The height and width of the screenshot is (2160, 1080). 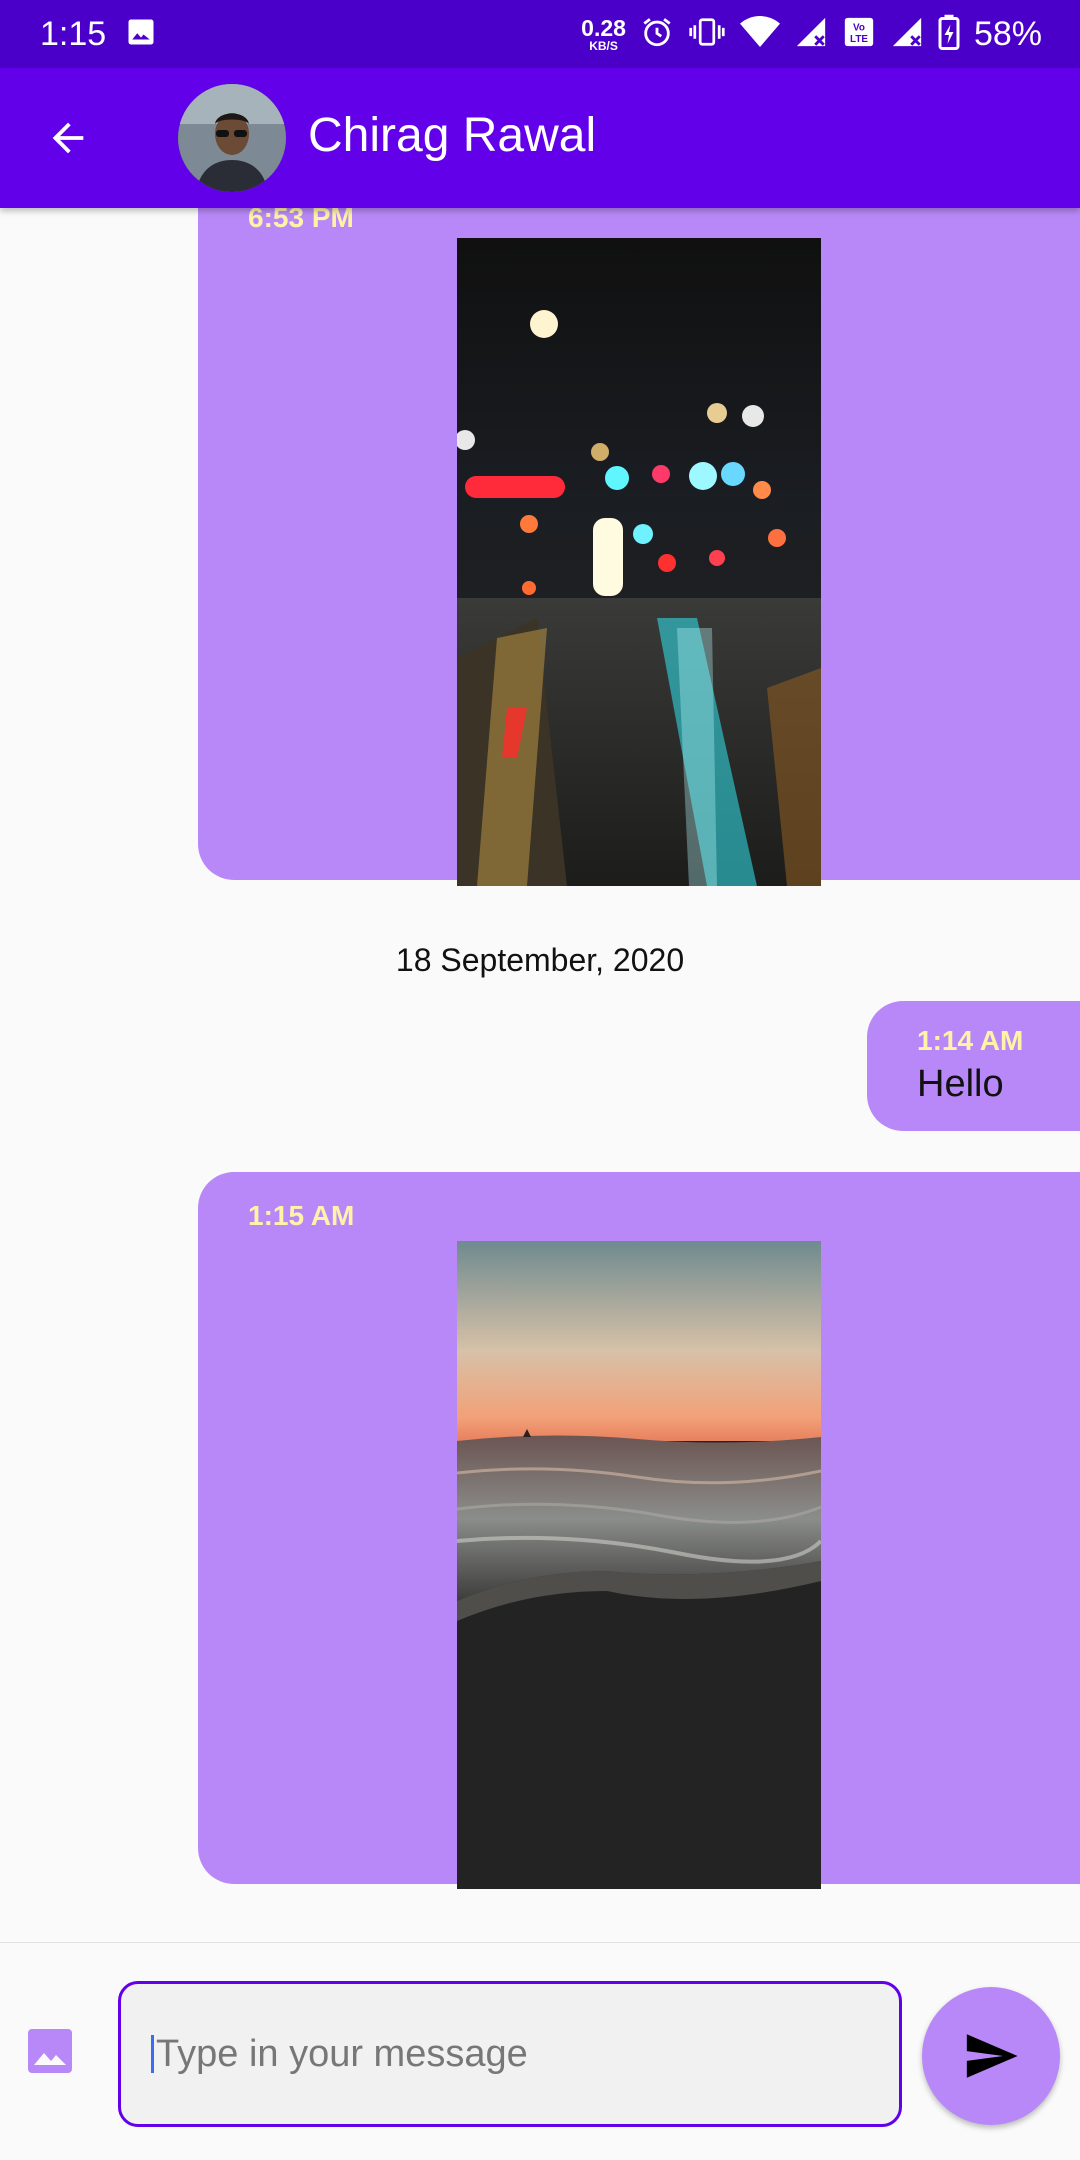 What do you see at coordinates (639, 562) in the screenshot?
I see `night-street-bokeh-photo` at bounding box center [639, 562].